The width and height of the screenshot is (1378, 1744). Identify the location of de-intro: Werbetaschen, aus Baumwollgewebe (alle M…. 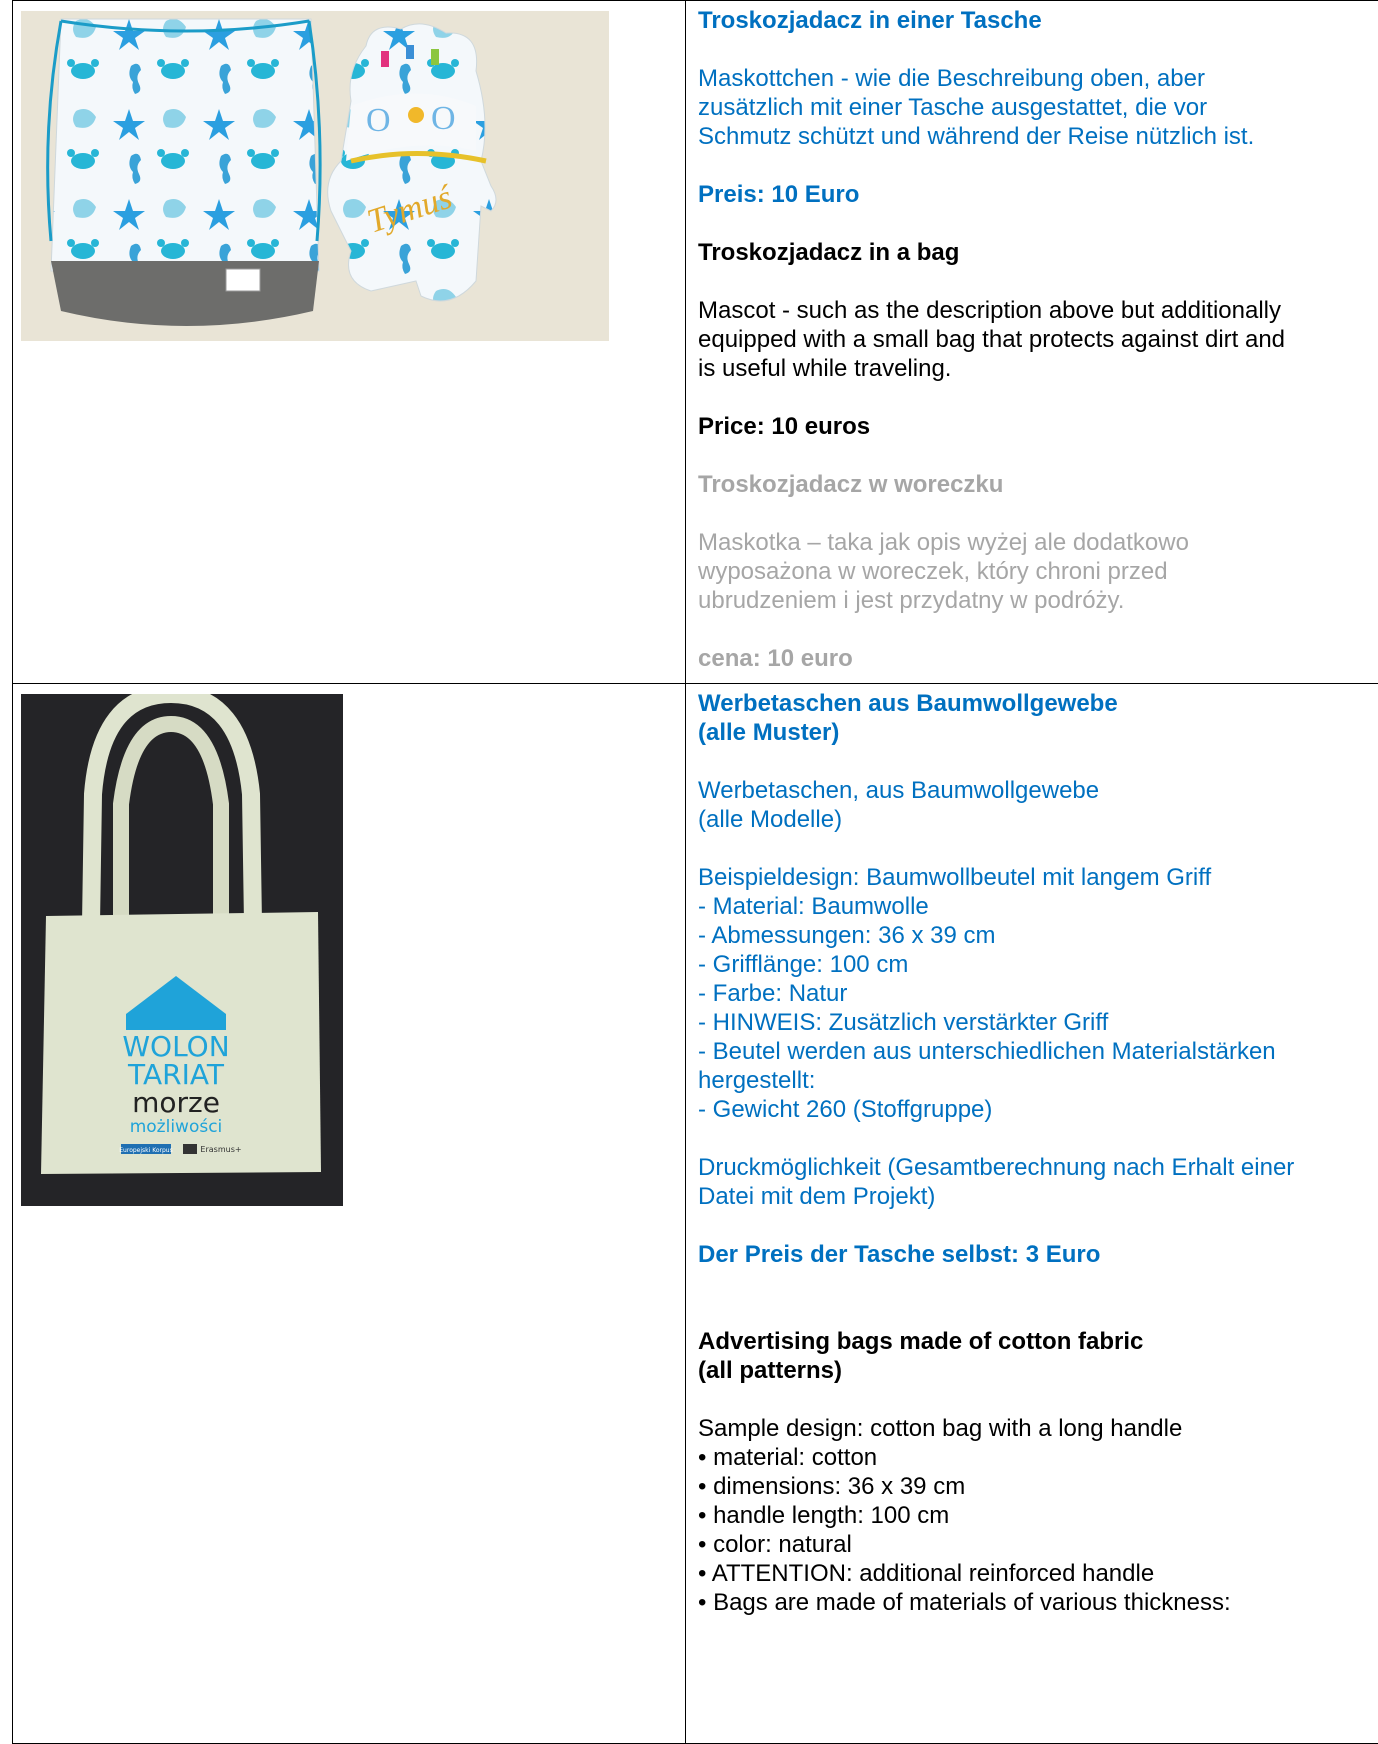
(1033, 805).